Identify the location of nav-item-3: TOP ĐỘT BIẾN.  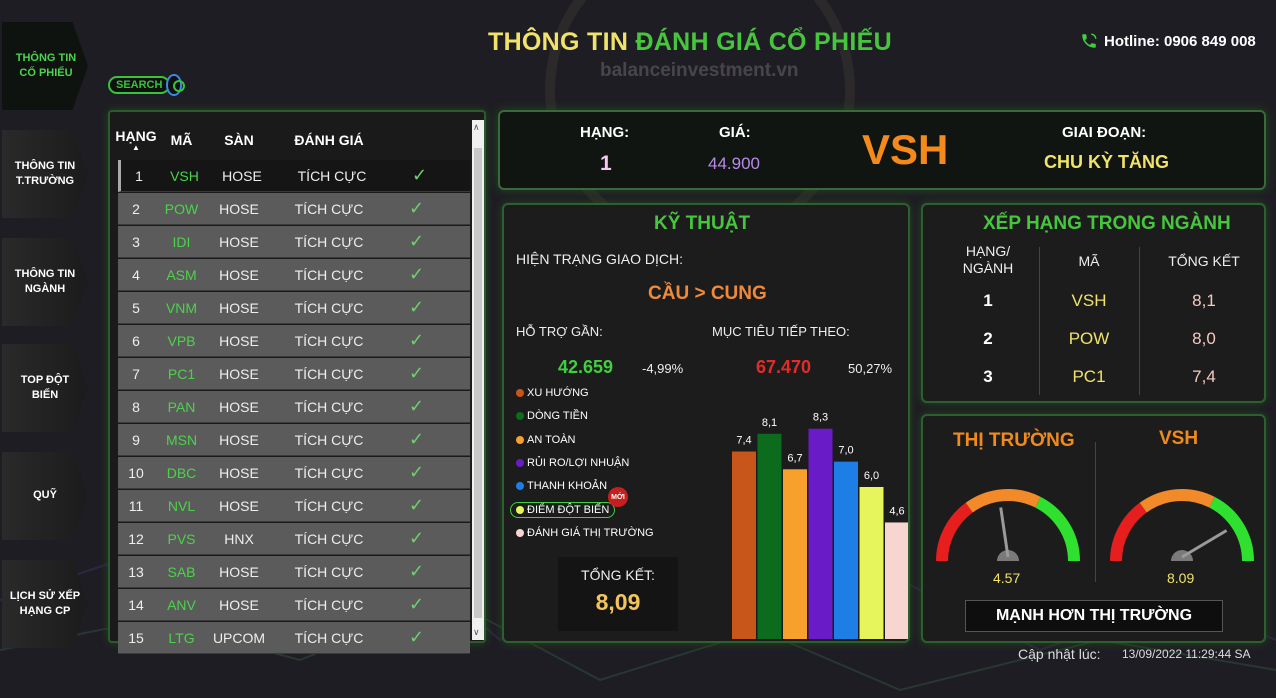
(45, 388).